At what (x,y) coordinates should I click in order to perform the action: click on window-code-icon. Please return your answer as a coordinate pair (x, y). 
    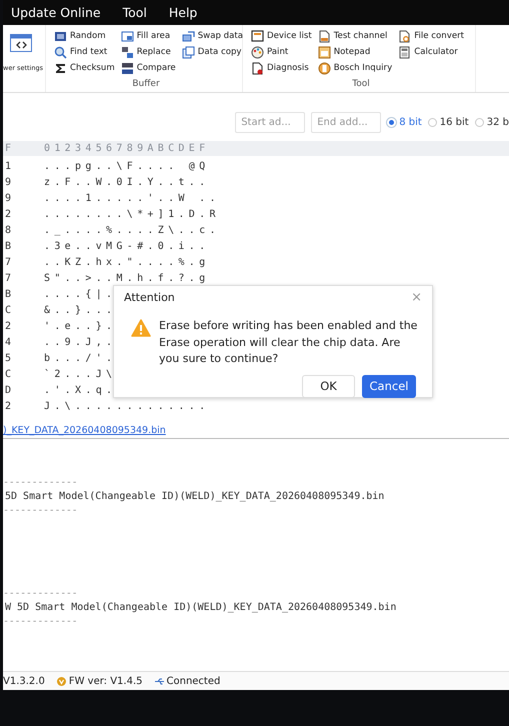
    Looking at the image, I should click on (21, 43).